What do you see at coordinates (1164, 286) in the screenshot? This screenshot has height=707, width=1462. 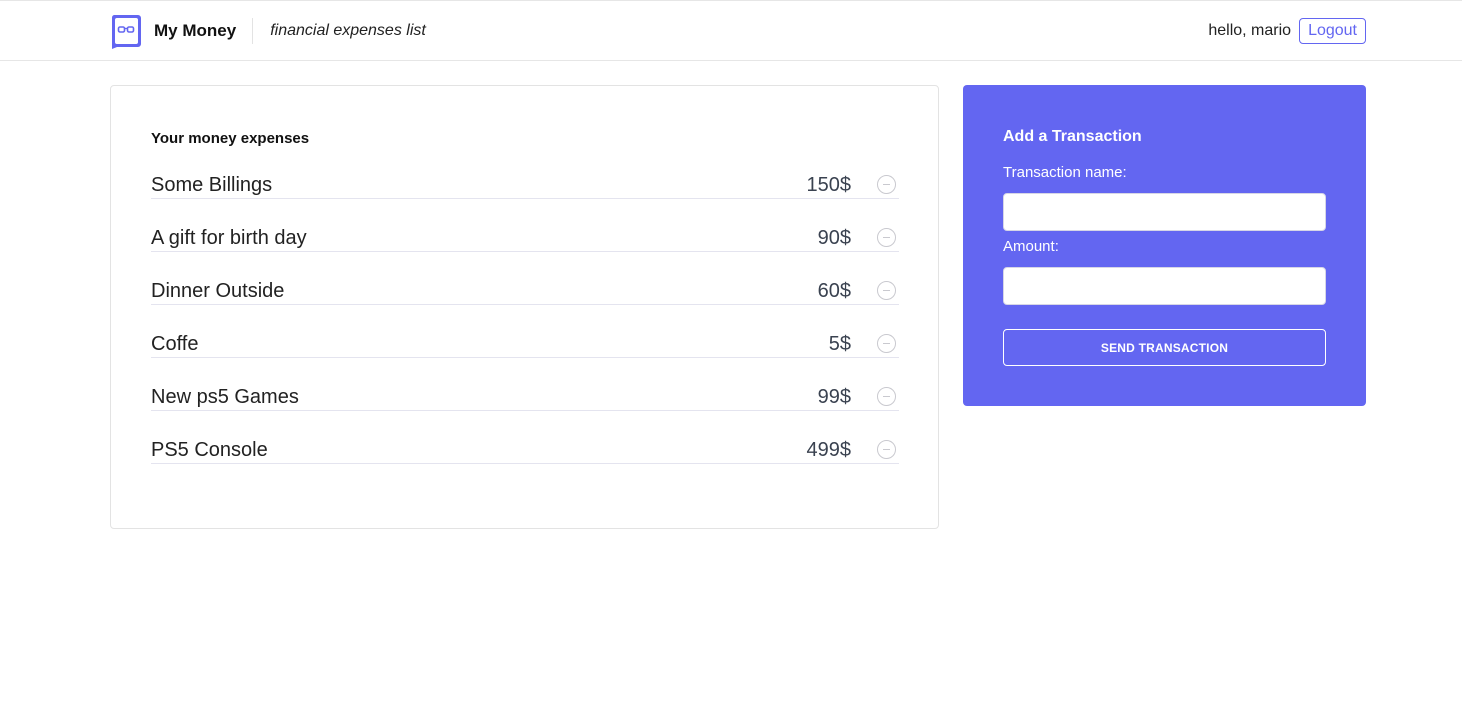 I see `amount-input` at bounding box center [1164, 286].